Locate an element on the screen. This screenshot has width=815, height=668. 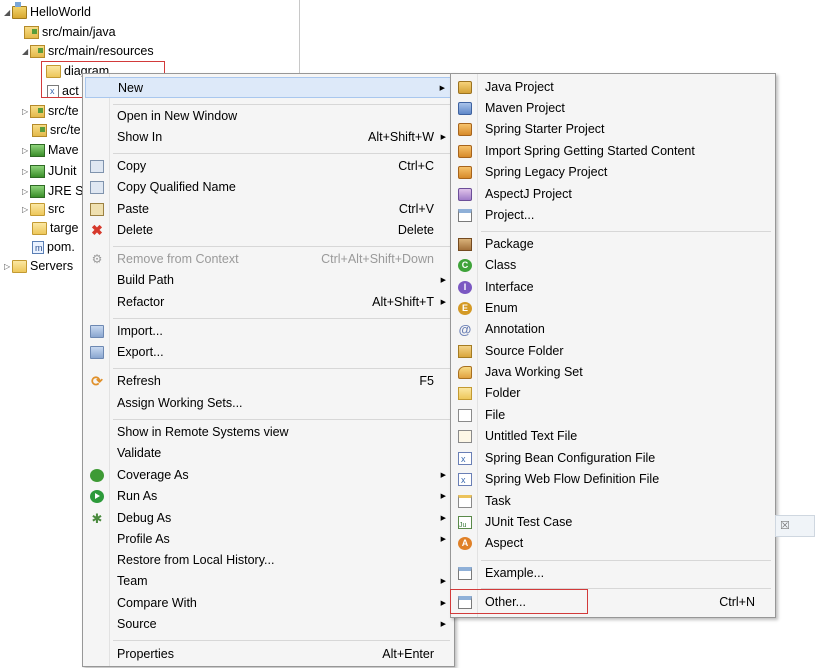
spring-import-icon is located at coordinates (465, 151).